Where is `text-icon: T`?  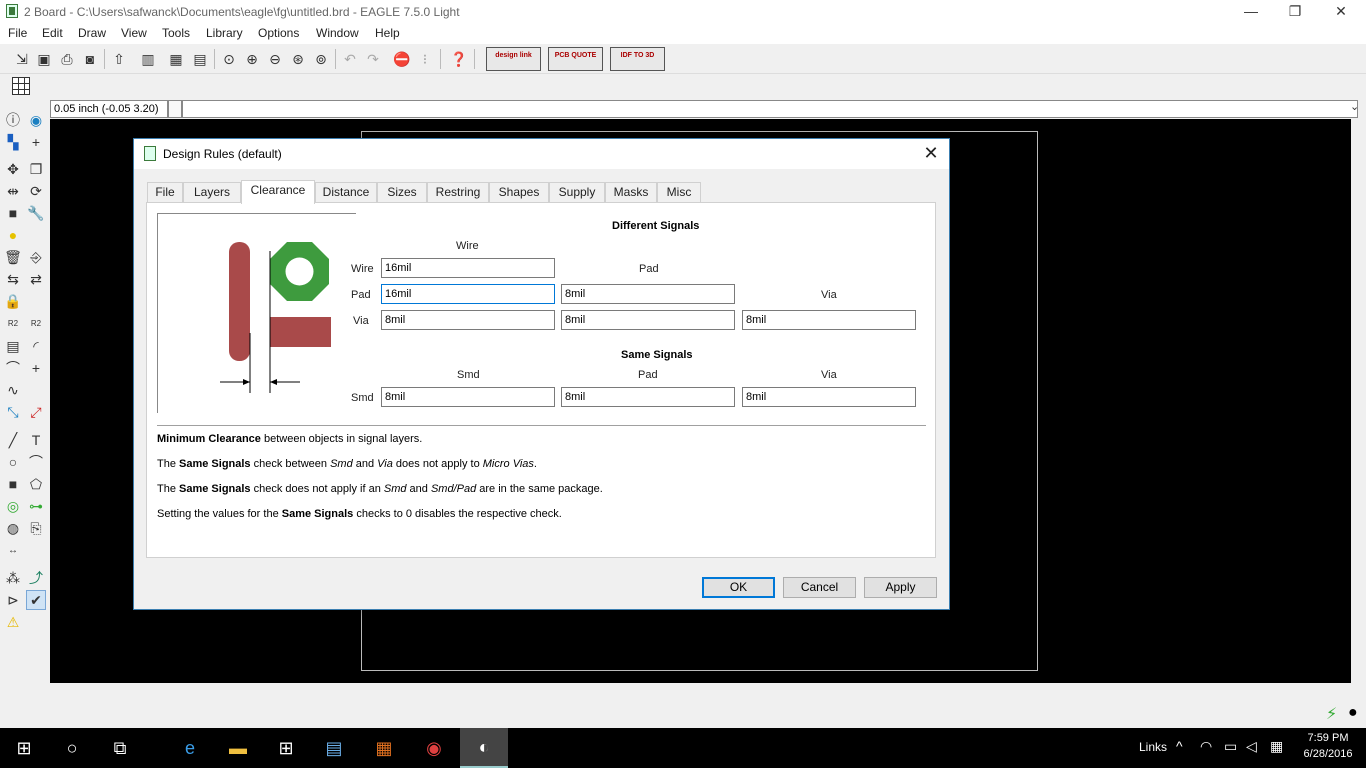 text-icon: T is located at coordinates (36, 440).